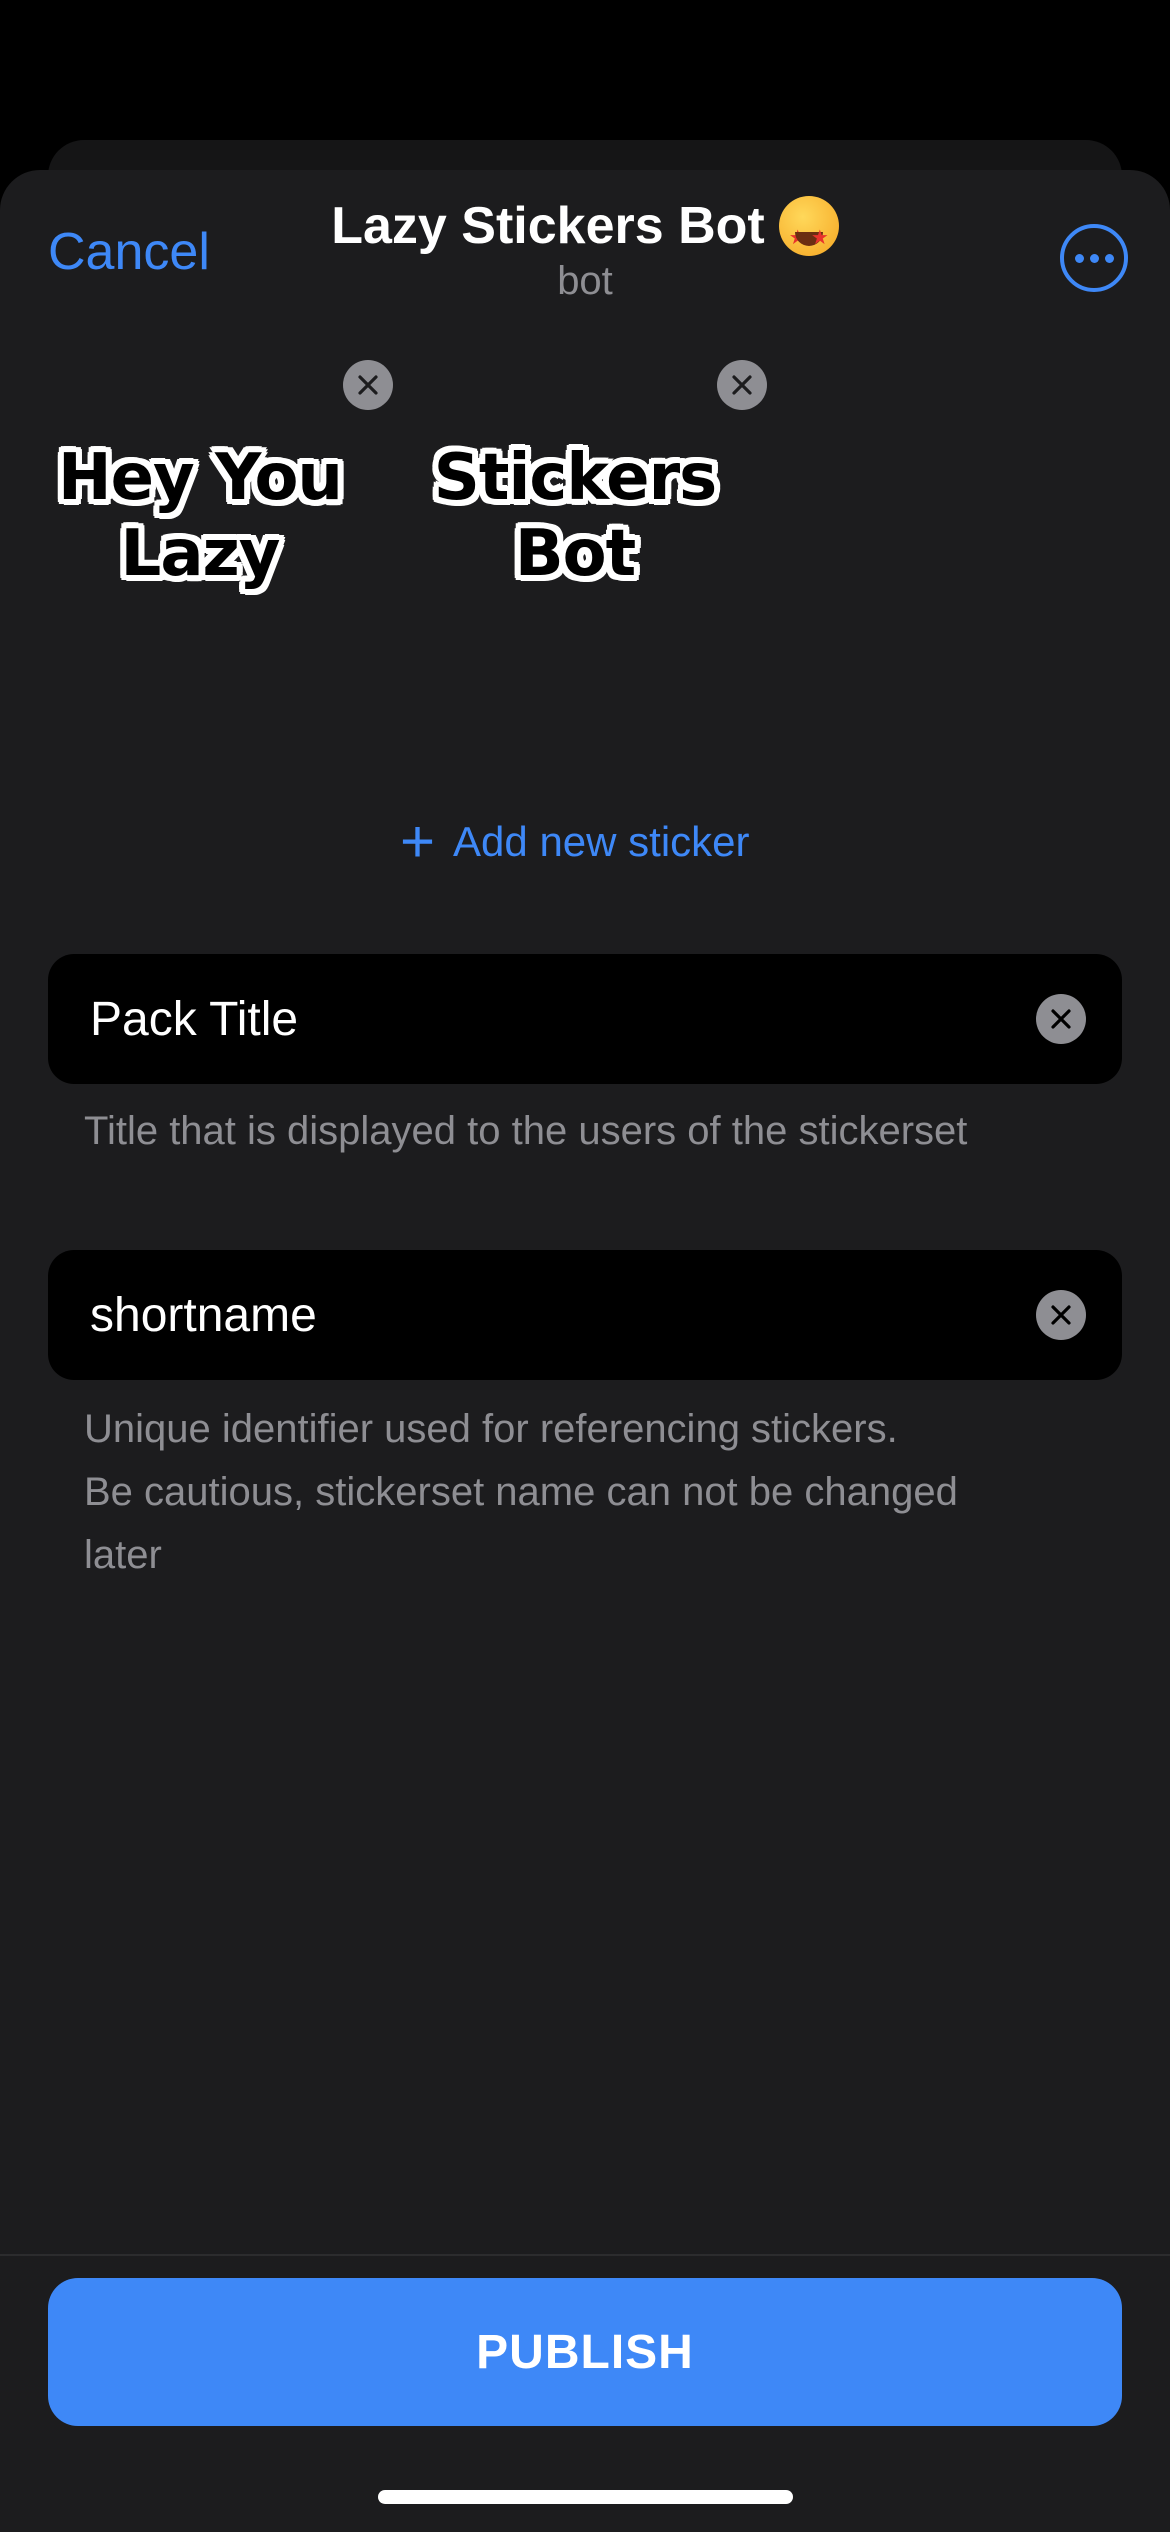  I want to click on sticker-text-line: Hey You, so click(200, 478).